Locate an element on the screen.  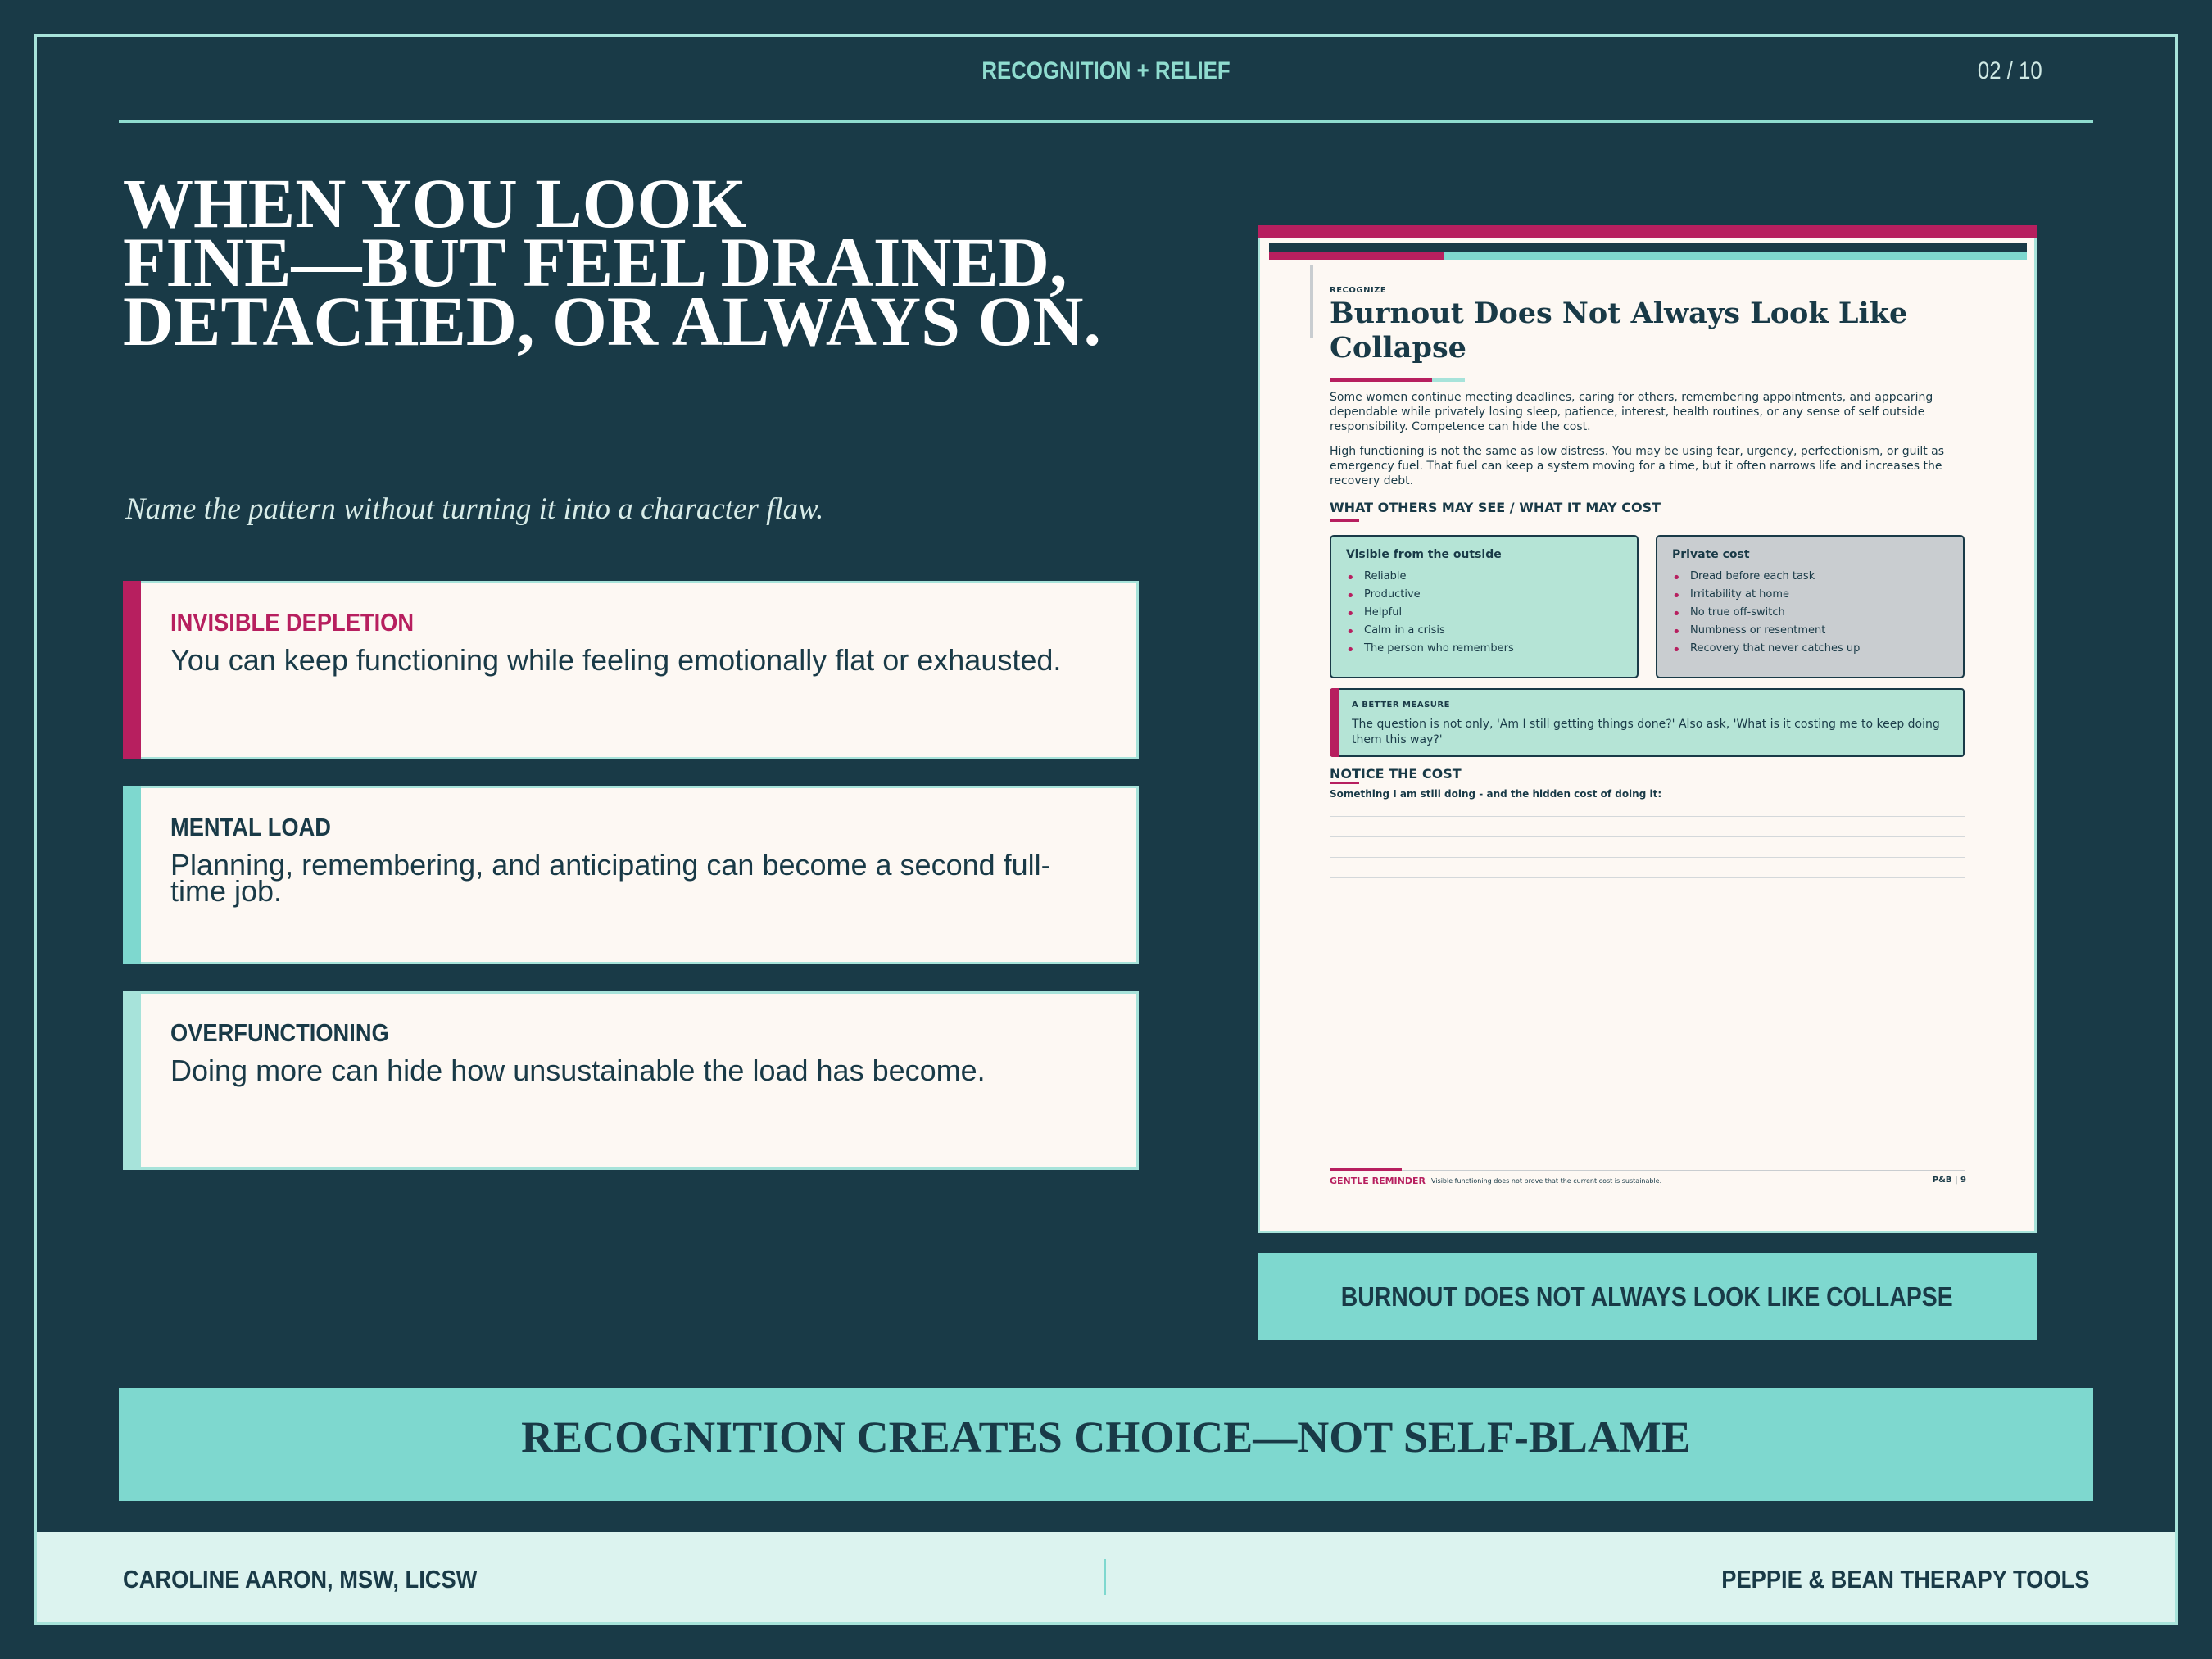
box-title: Visible from the outside is located at coordinates (1424, 554).